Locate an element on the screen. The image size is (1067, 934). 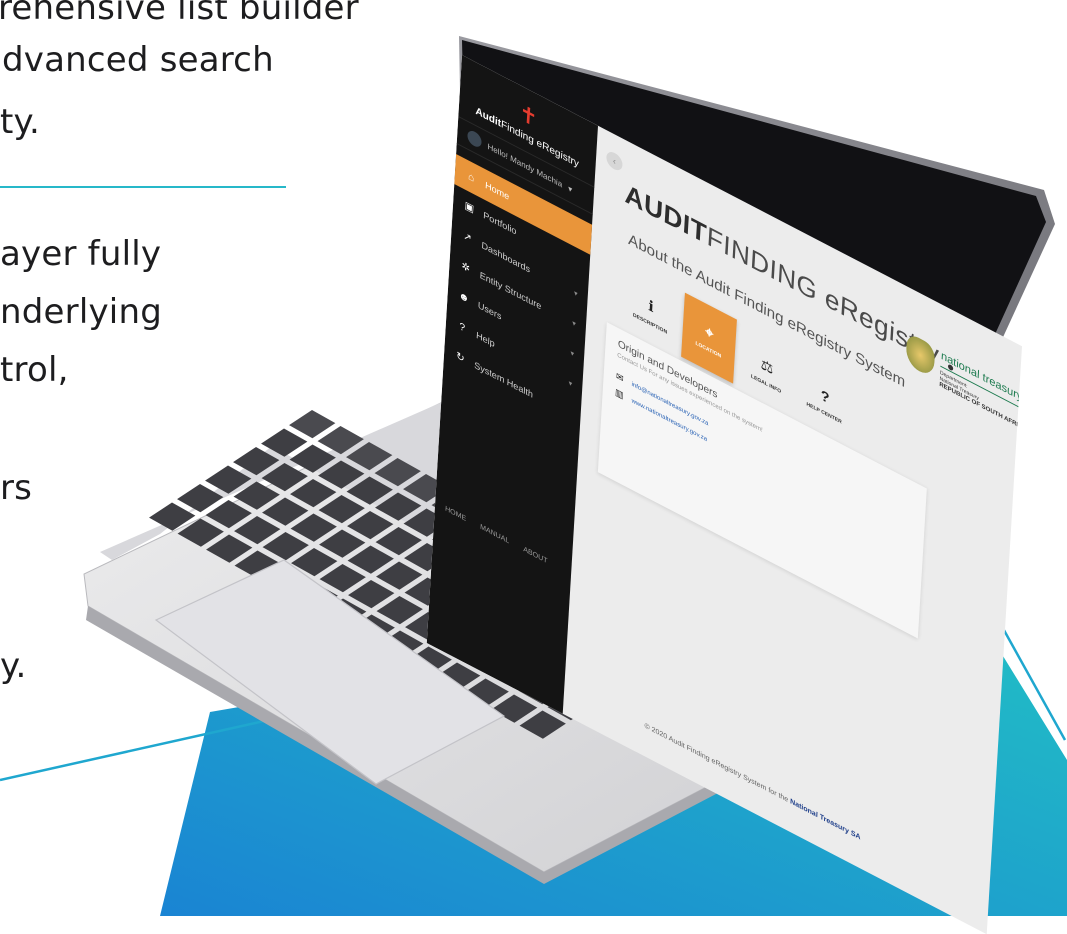
tab-label: LOCATION is located at coordinates (708, 349).